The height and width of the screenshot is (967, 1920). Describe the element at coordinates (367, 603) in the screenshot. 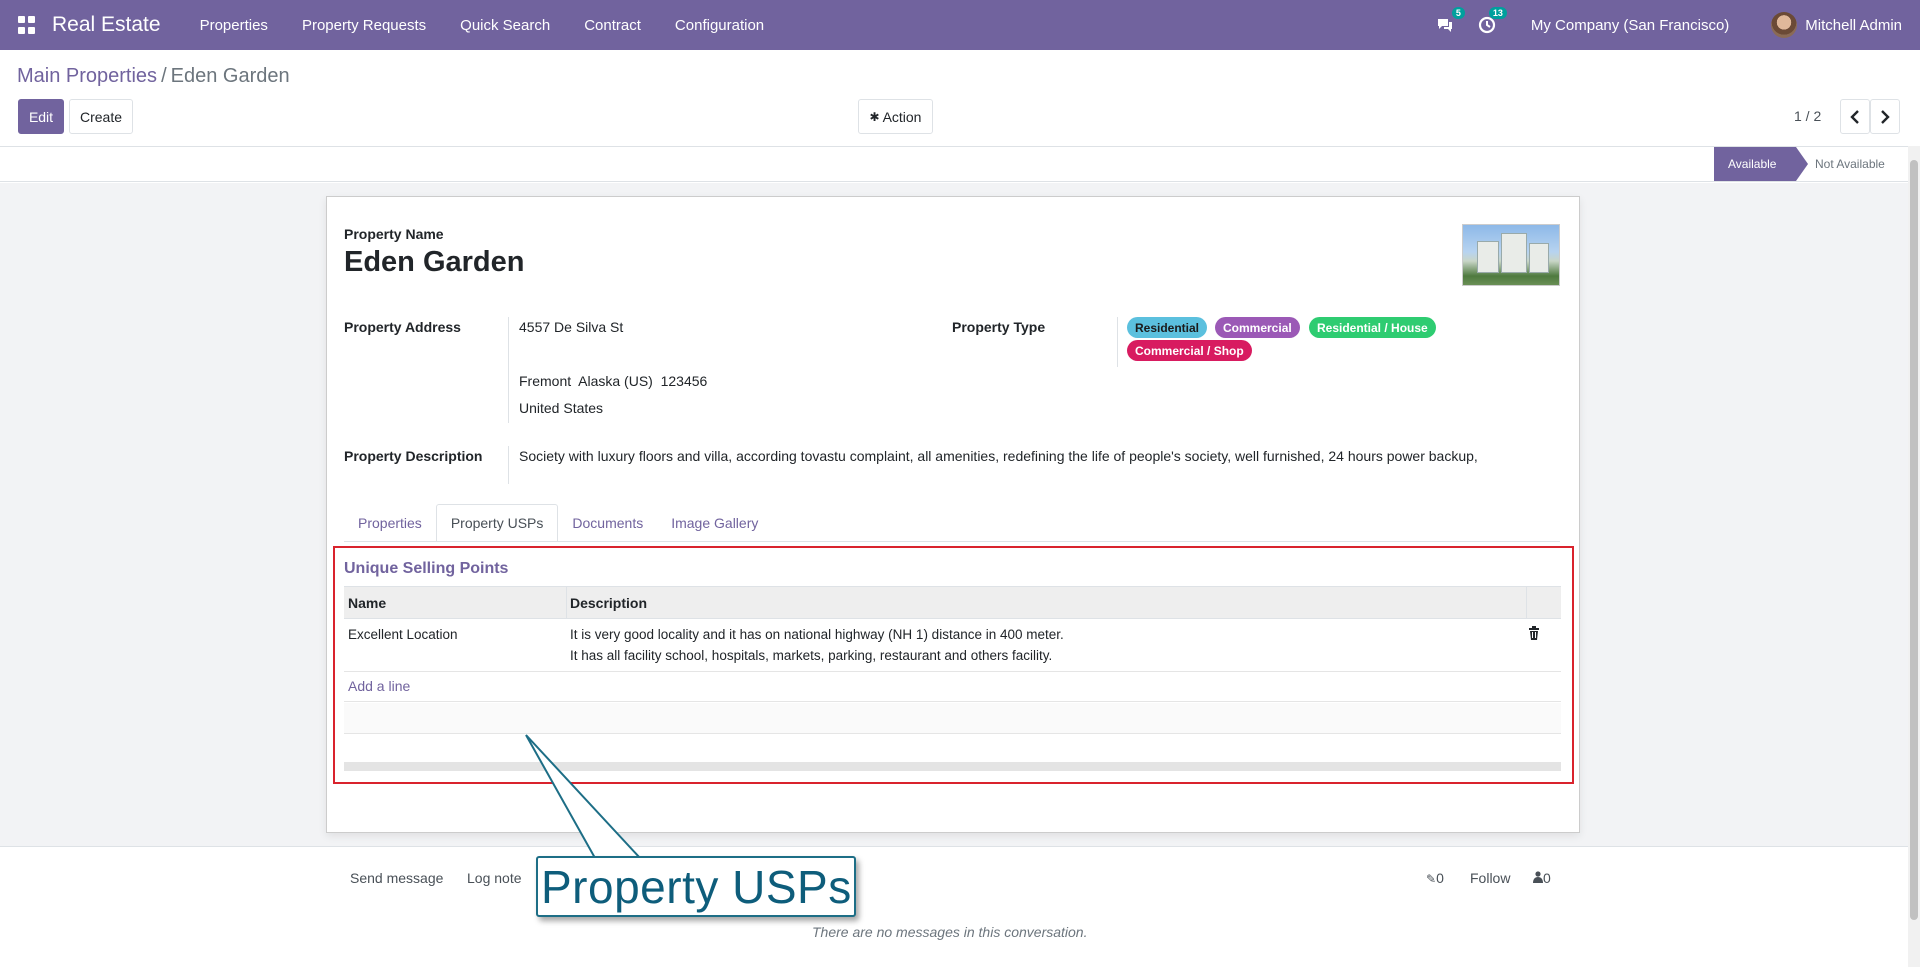

I see `column-name: Name` at that location.